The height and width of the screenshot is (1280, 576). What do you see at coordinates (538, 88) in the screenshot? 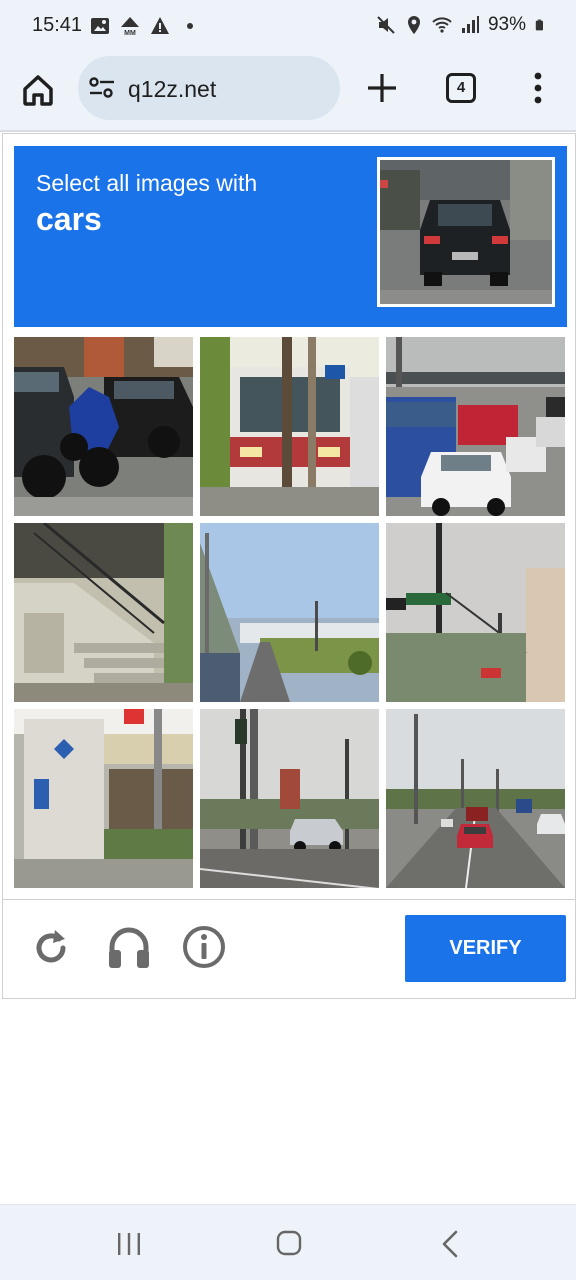
I see `overflow-menu-icon` at bounding box center [538, 88].